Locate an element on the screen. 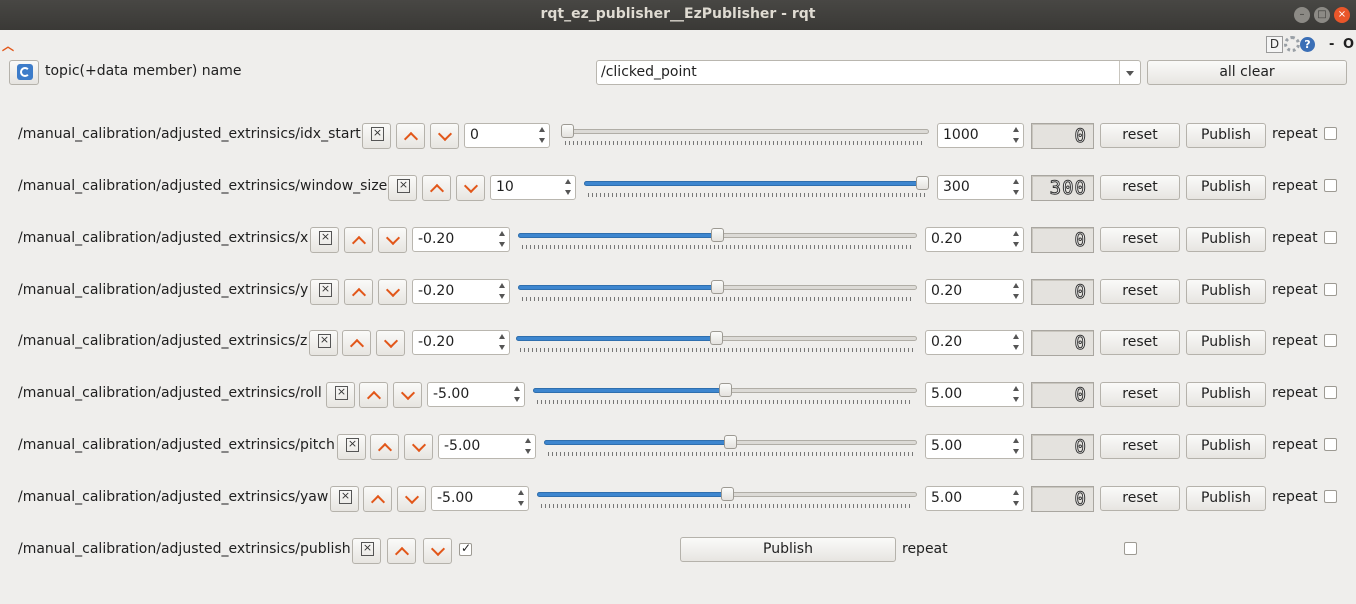  publish-value-checkbox is located at coordinates (465, 548).